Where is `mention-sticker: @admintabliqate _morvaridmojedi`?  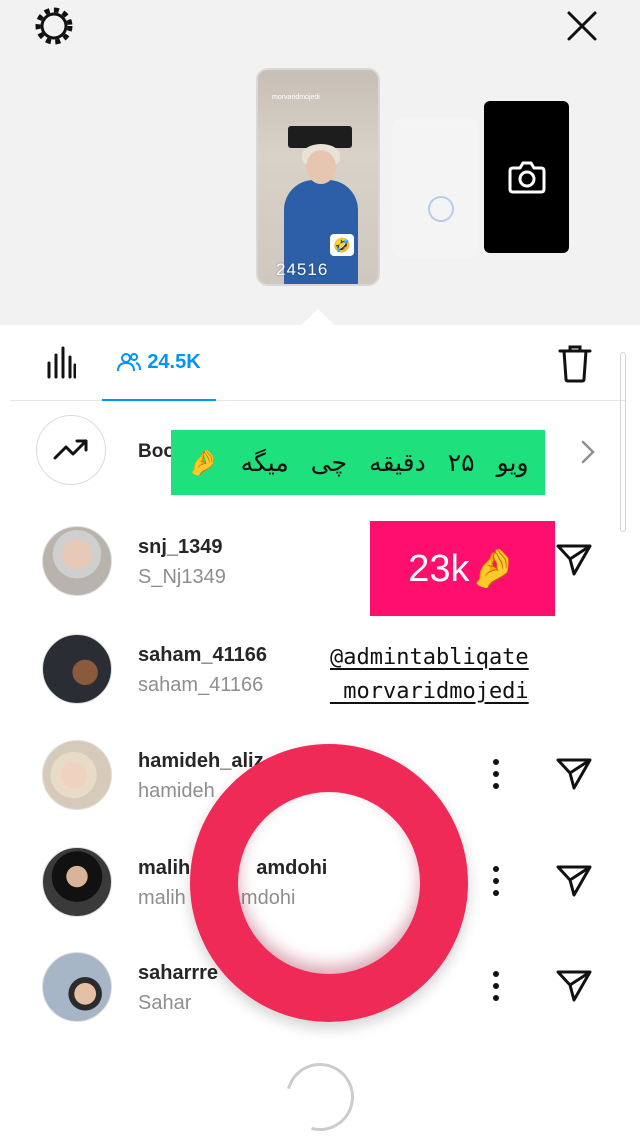 mention-sticker: @admintabliqate _morvaridmojedi is located at coordinates (429, 675).